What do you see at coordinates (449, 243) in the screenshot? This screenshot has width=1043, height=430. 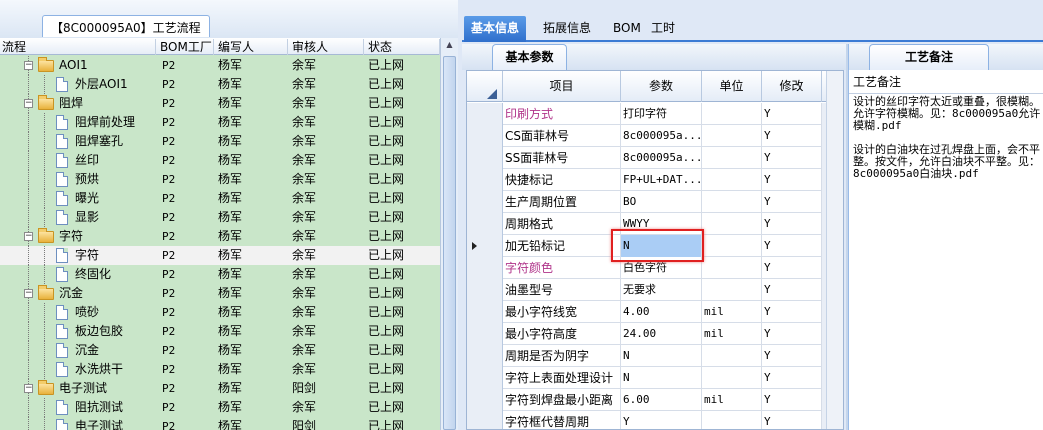 I see `scrollbar-thumb` at bounding box center [449, 243].